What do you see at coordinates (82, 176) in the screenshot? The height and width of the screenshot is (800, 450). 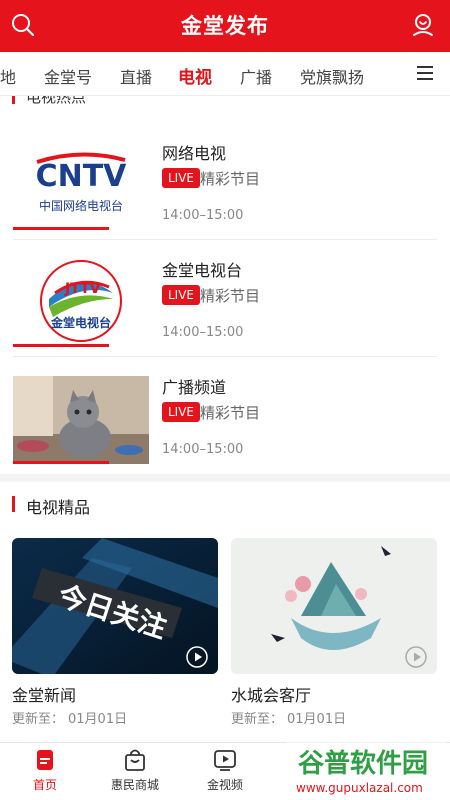 I see `svg-text: CNTV` at bounding box center [82, 176].